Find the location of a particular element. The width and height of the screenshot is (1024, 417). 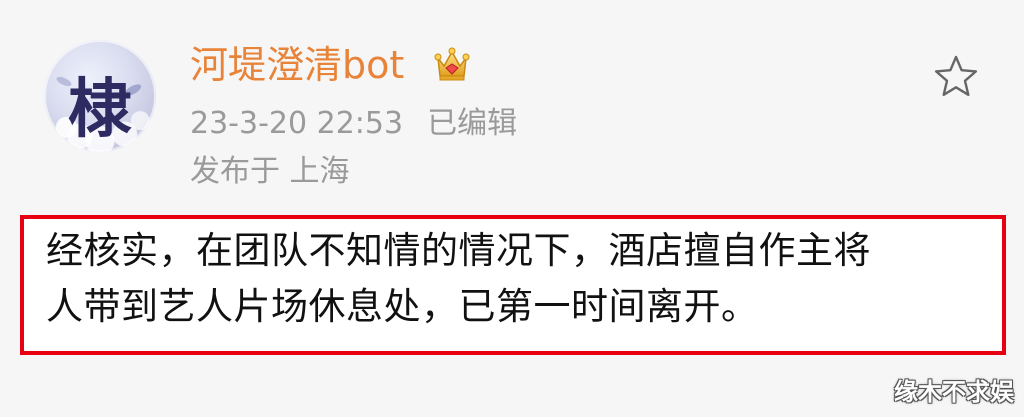

crown-badge-icon is located at coordinates (452, 64).